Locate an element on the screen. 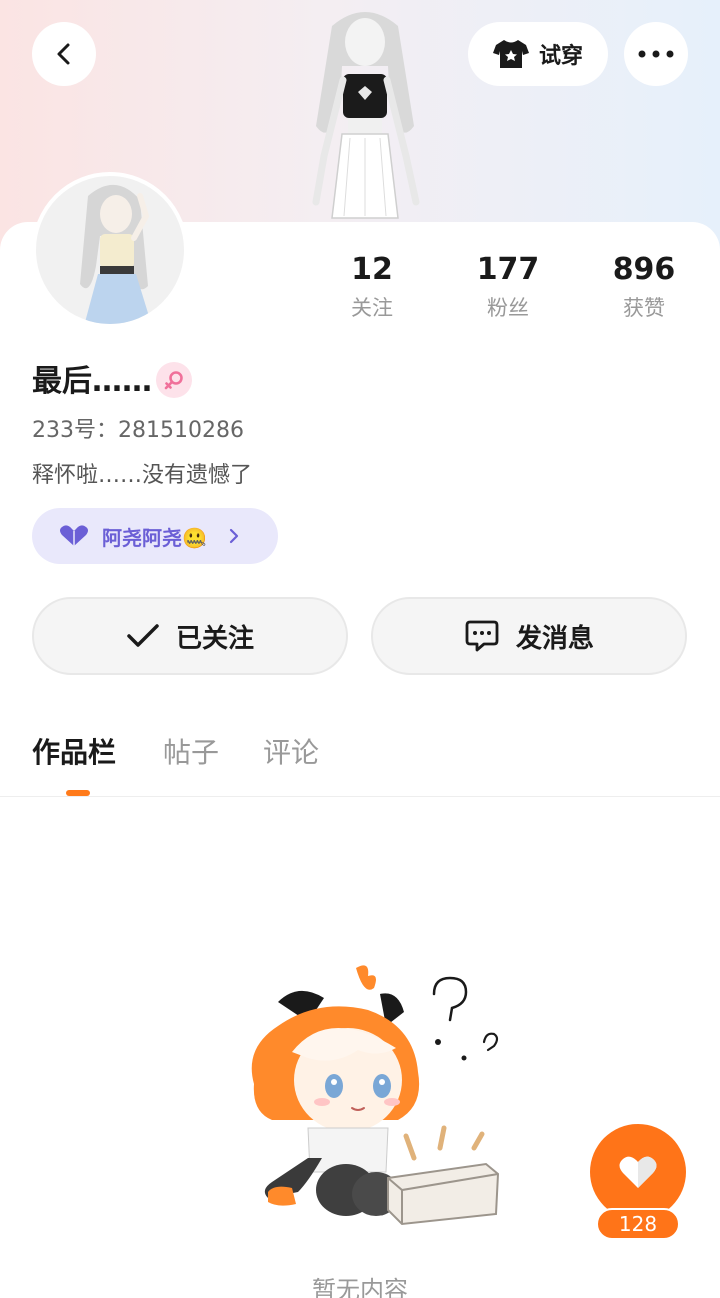 This screenshot has width=720, height=1298. more-options-button is located at coordinates (656, 54).